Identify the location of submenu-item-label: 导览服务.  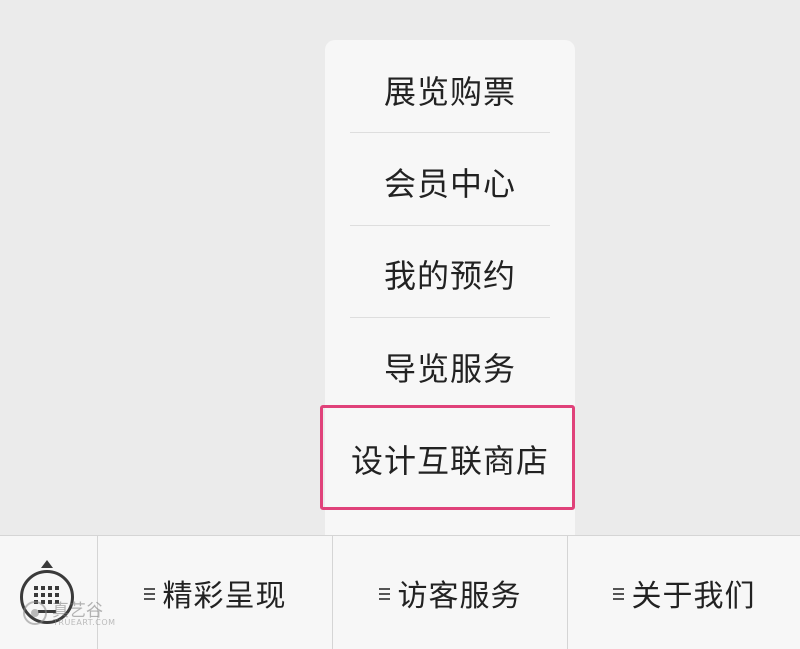
(449, 369).